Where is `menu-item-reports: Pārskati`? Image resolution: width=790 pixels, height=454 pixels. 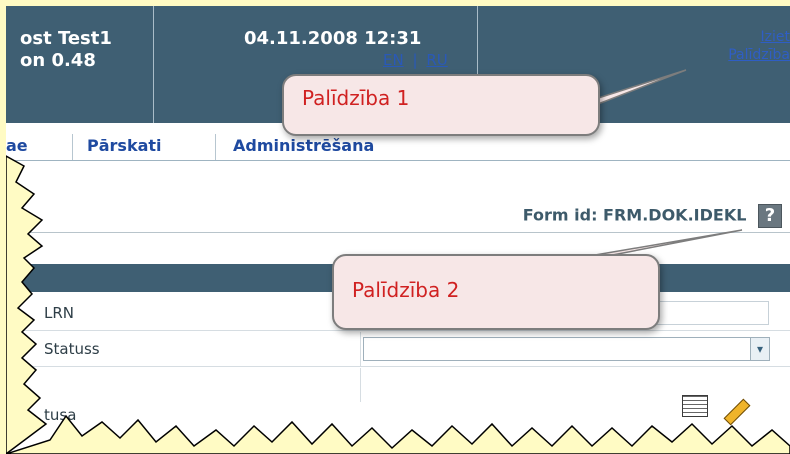 menu-item-reports: Pārskati is located at coordinates (124, 145).